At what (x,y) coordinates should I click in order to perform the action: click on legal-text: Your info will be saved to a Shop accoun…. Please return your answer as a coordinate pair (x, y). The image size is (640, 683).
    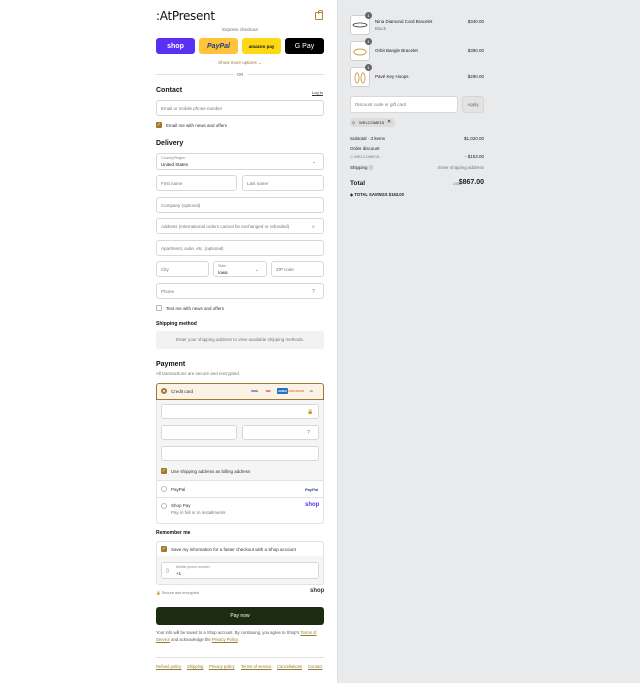
    Looking at the image, I should click on (240, 636).